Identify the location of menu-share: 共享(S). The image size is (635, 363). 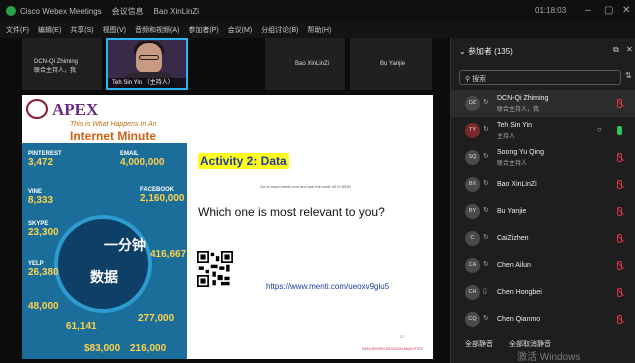
(81, 30).